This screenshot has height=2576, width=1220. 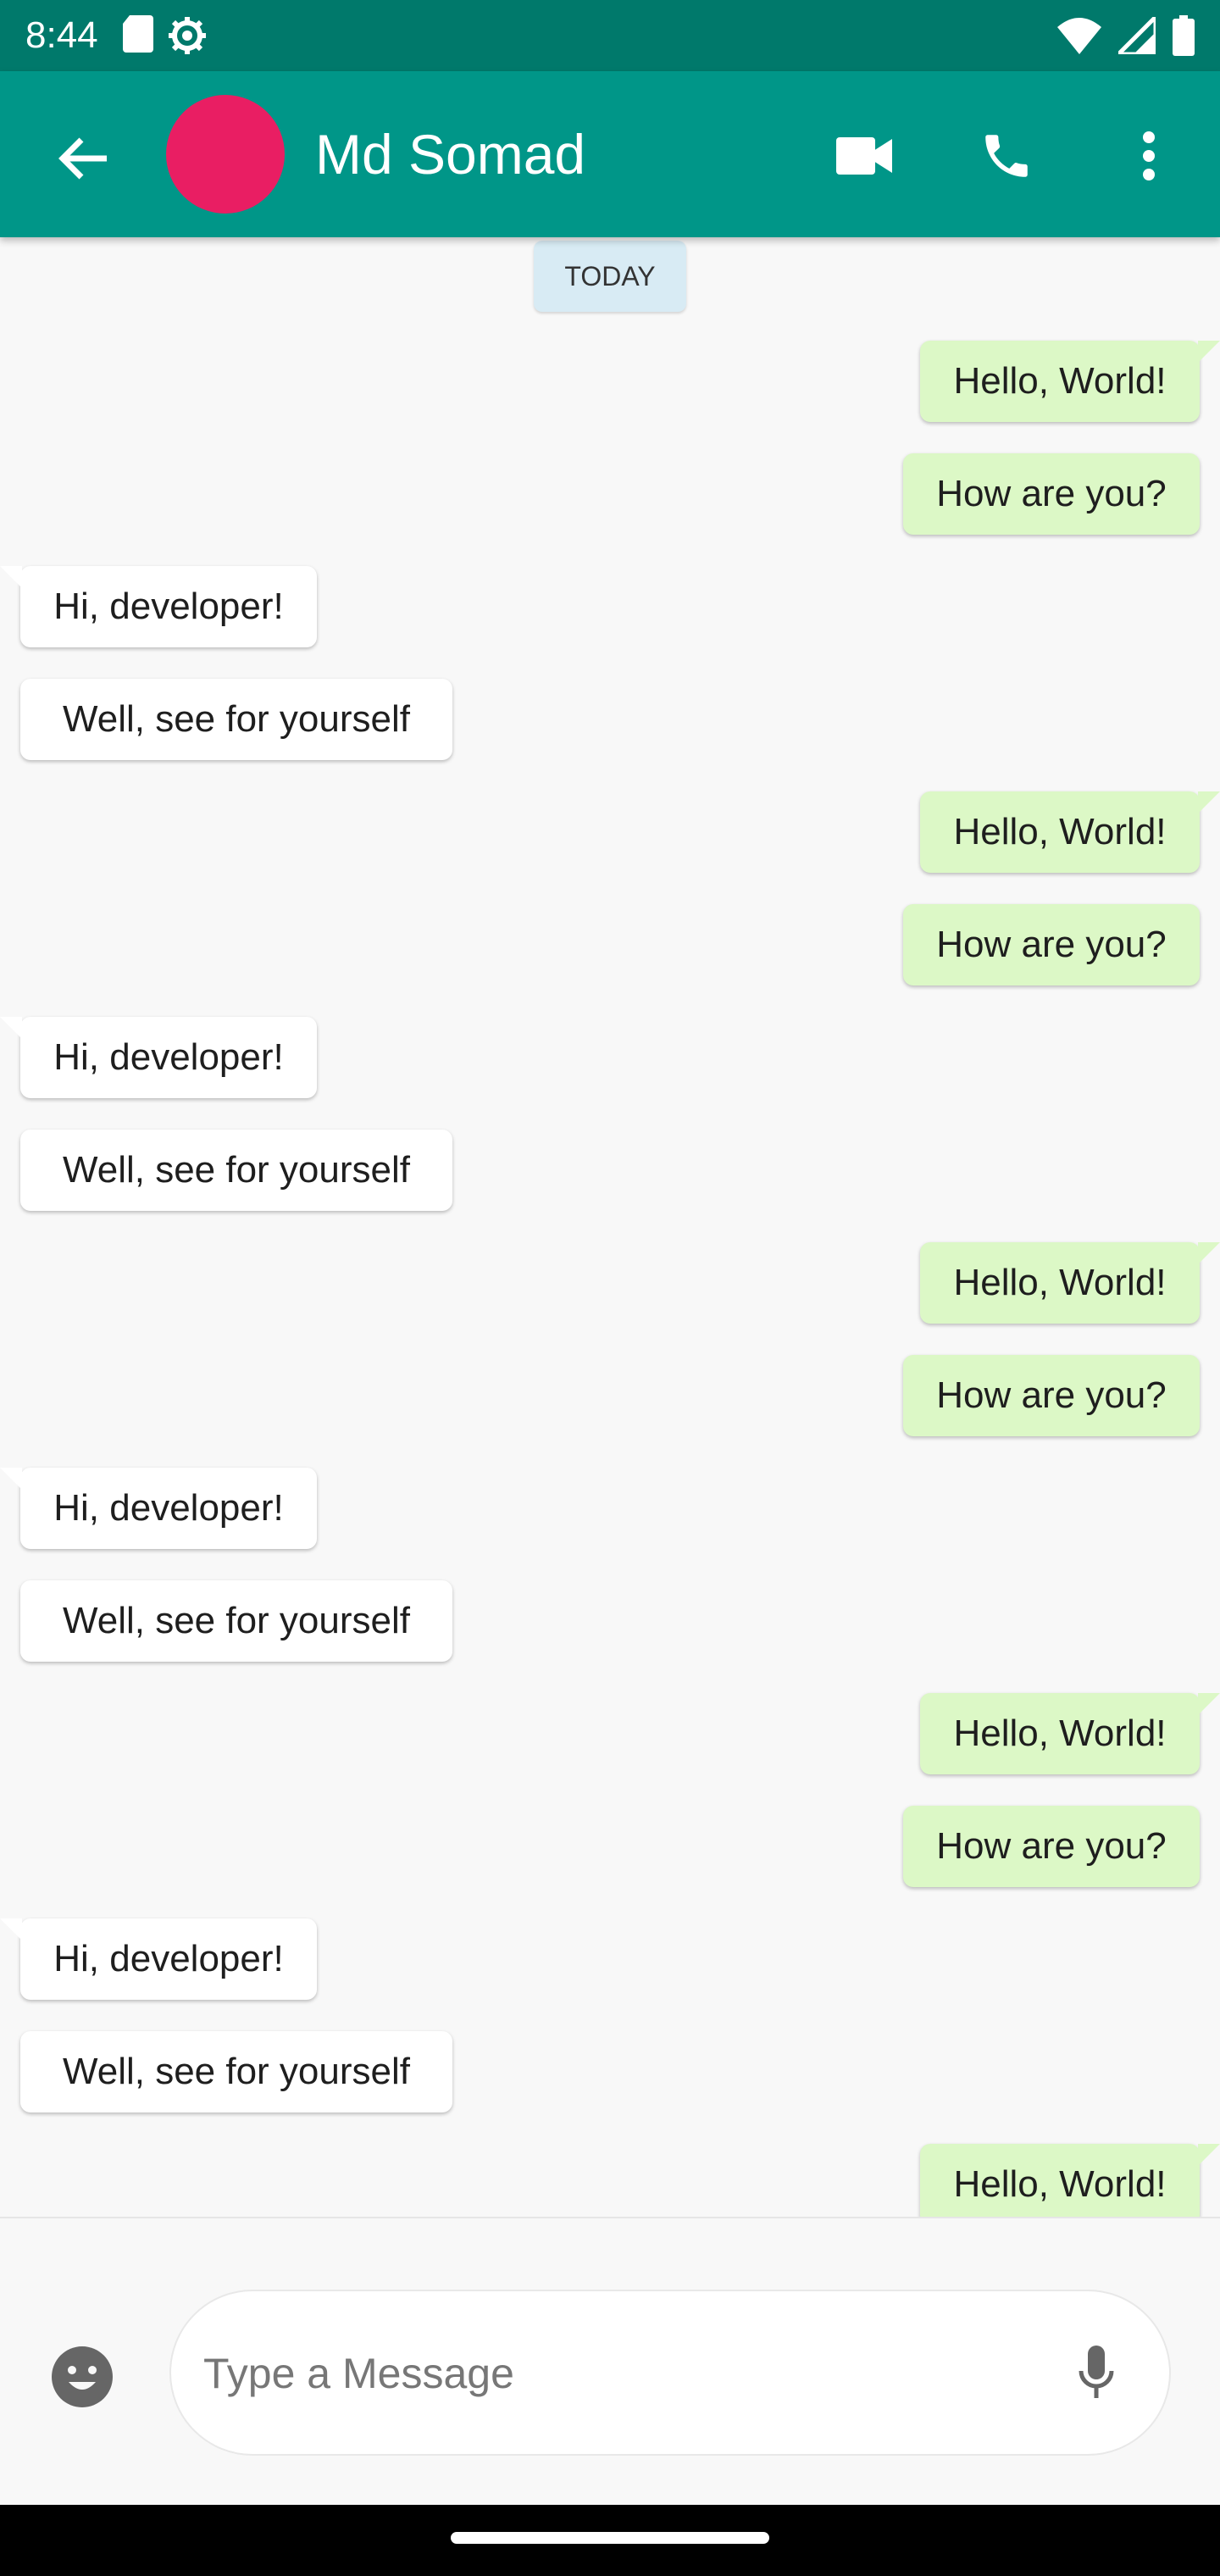 I want to click on chat-app-bar: Md Somad, so click(x=610, y=154).